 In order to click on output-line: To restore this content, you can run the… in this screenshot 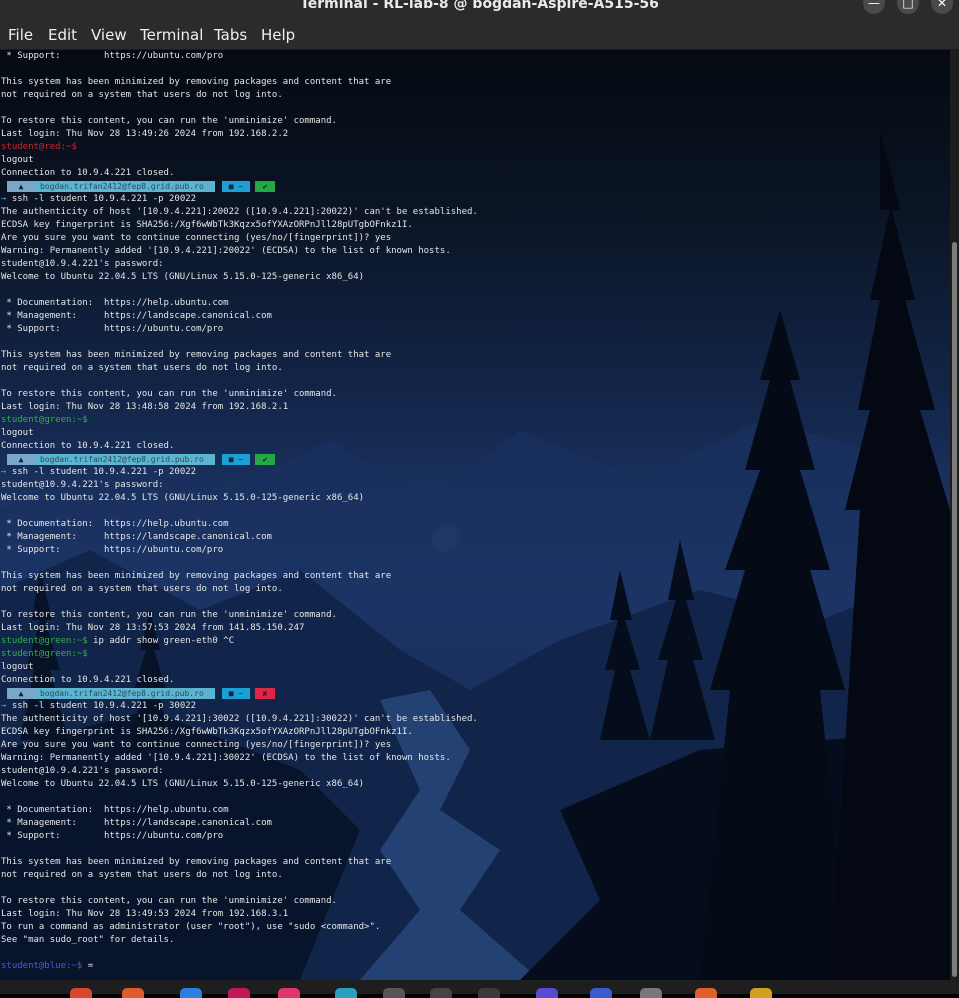, I will do `click(169, 121)`.